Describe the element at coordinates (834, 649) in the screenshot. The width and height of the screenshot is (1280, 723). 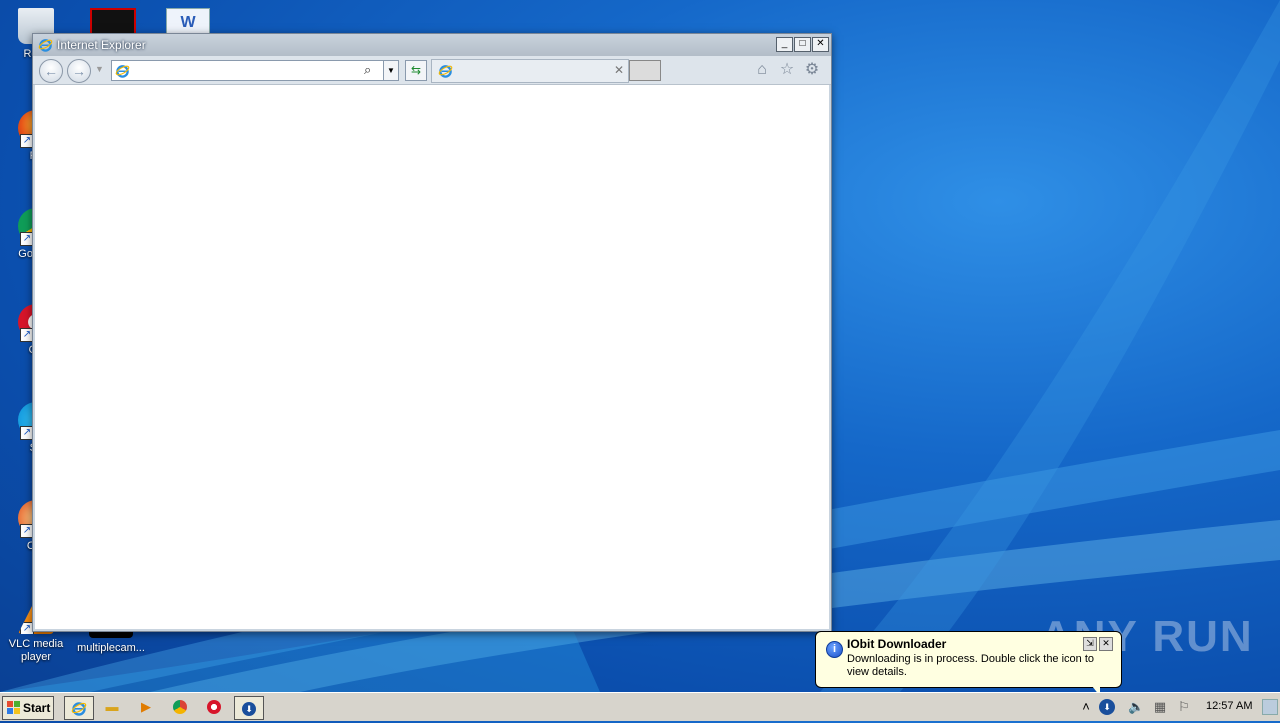
I see `info-icon: i` at that location.